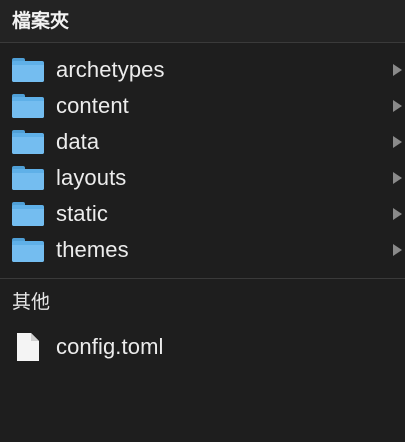  I want to click on file-label: config.toml, so click(110, 346).